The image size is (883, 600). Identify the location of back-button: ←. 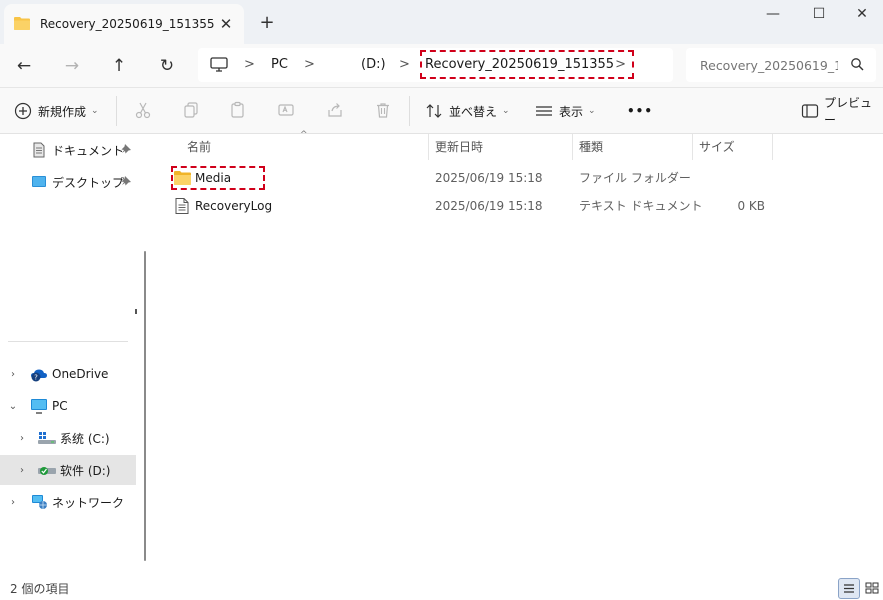
(24, 66).